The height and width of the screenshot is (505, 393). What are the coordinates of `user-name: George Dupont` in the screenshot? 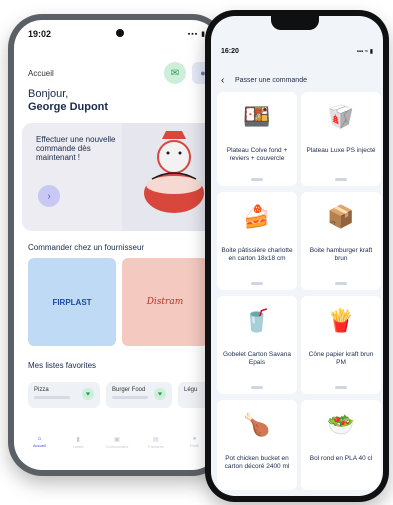 It's located at (68, 107).